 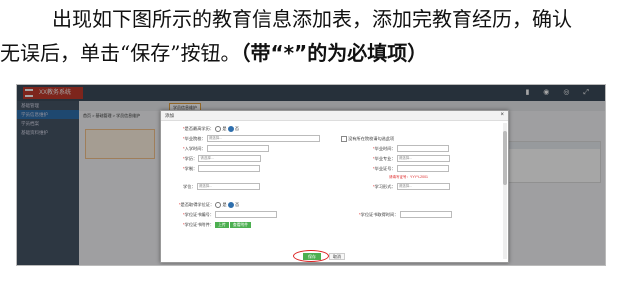 I want to click on entry-time-input, so click(x=237, y=149).